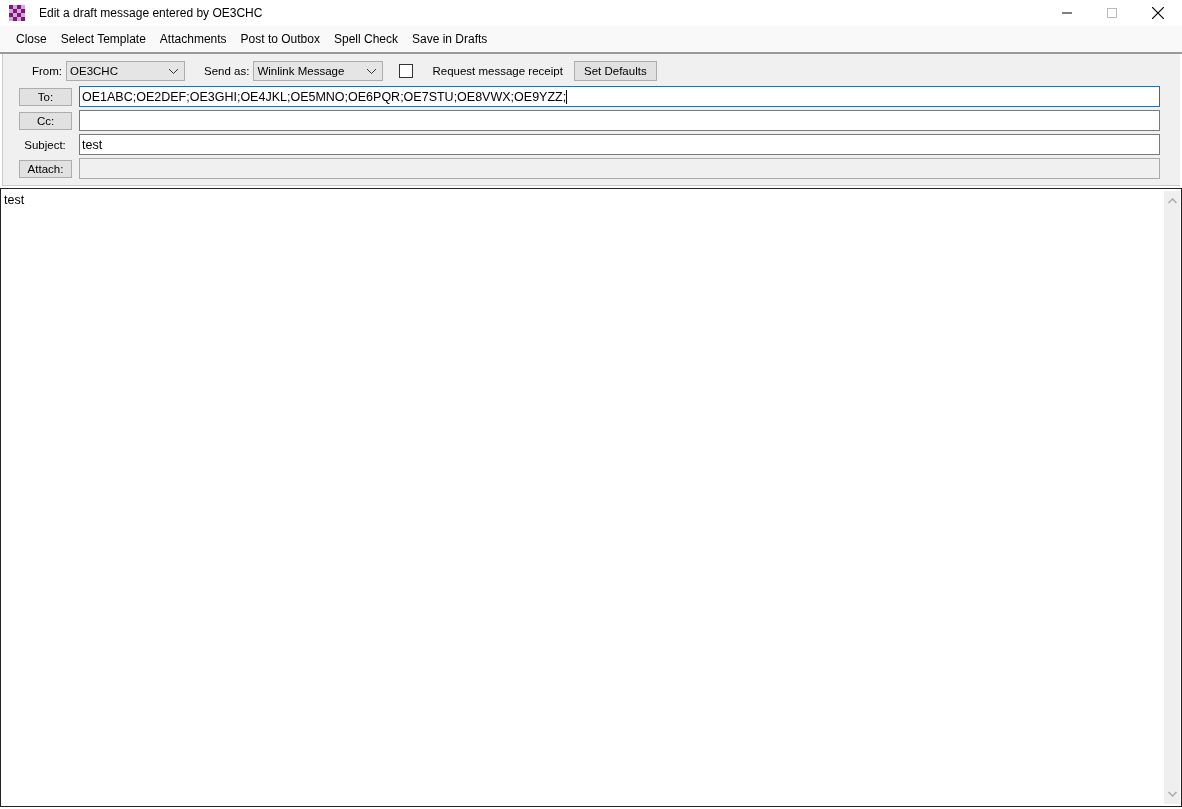 This screenshot has height=809, width=1182. Describe the element at coordinates (497, 71) in the screenshot. I see `receipt-label: Request message receipt` at that location.